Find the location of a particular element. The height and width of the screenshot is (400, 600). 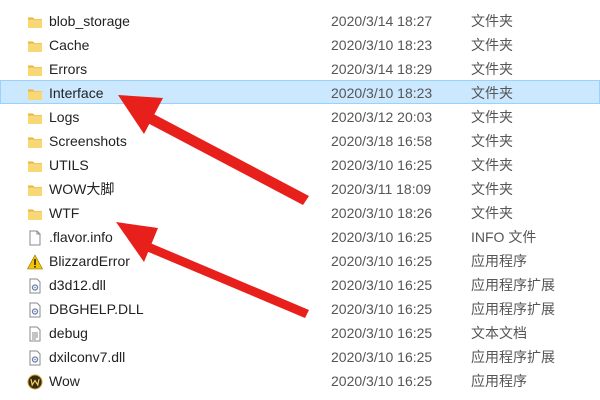

file-type: 文本文档 is located at coordinates (499, 333).